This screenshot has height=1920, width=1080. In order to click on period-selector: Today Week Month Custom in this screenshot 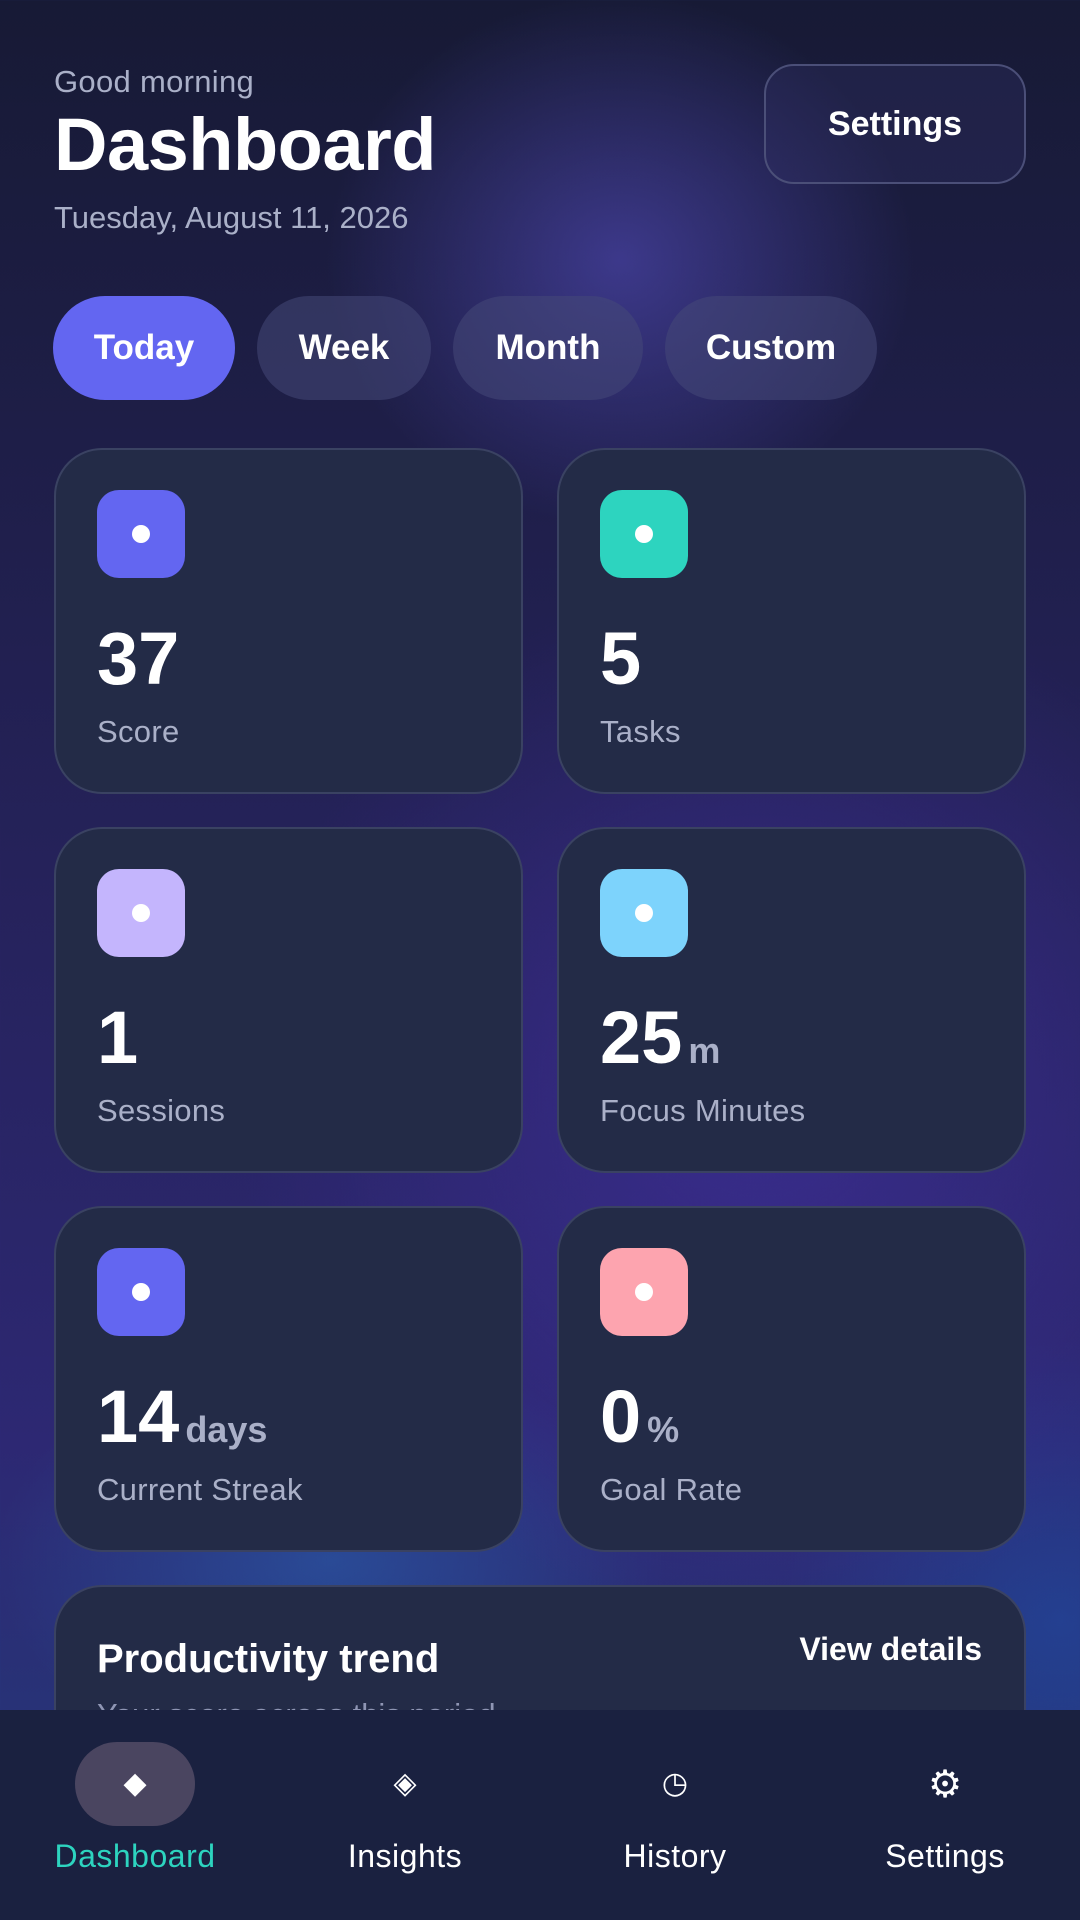, I will do `click(465, 348)`.